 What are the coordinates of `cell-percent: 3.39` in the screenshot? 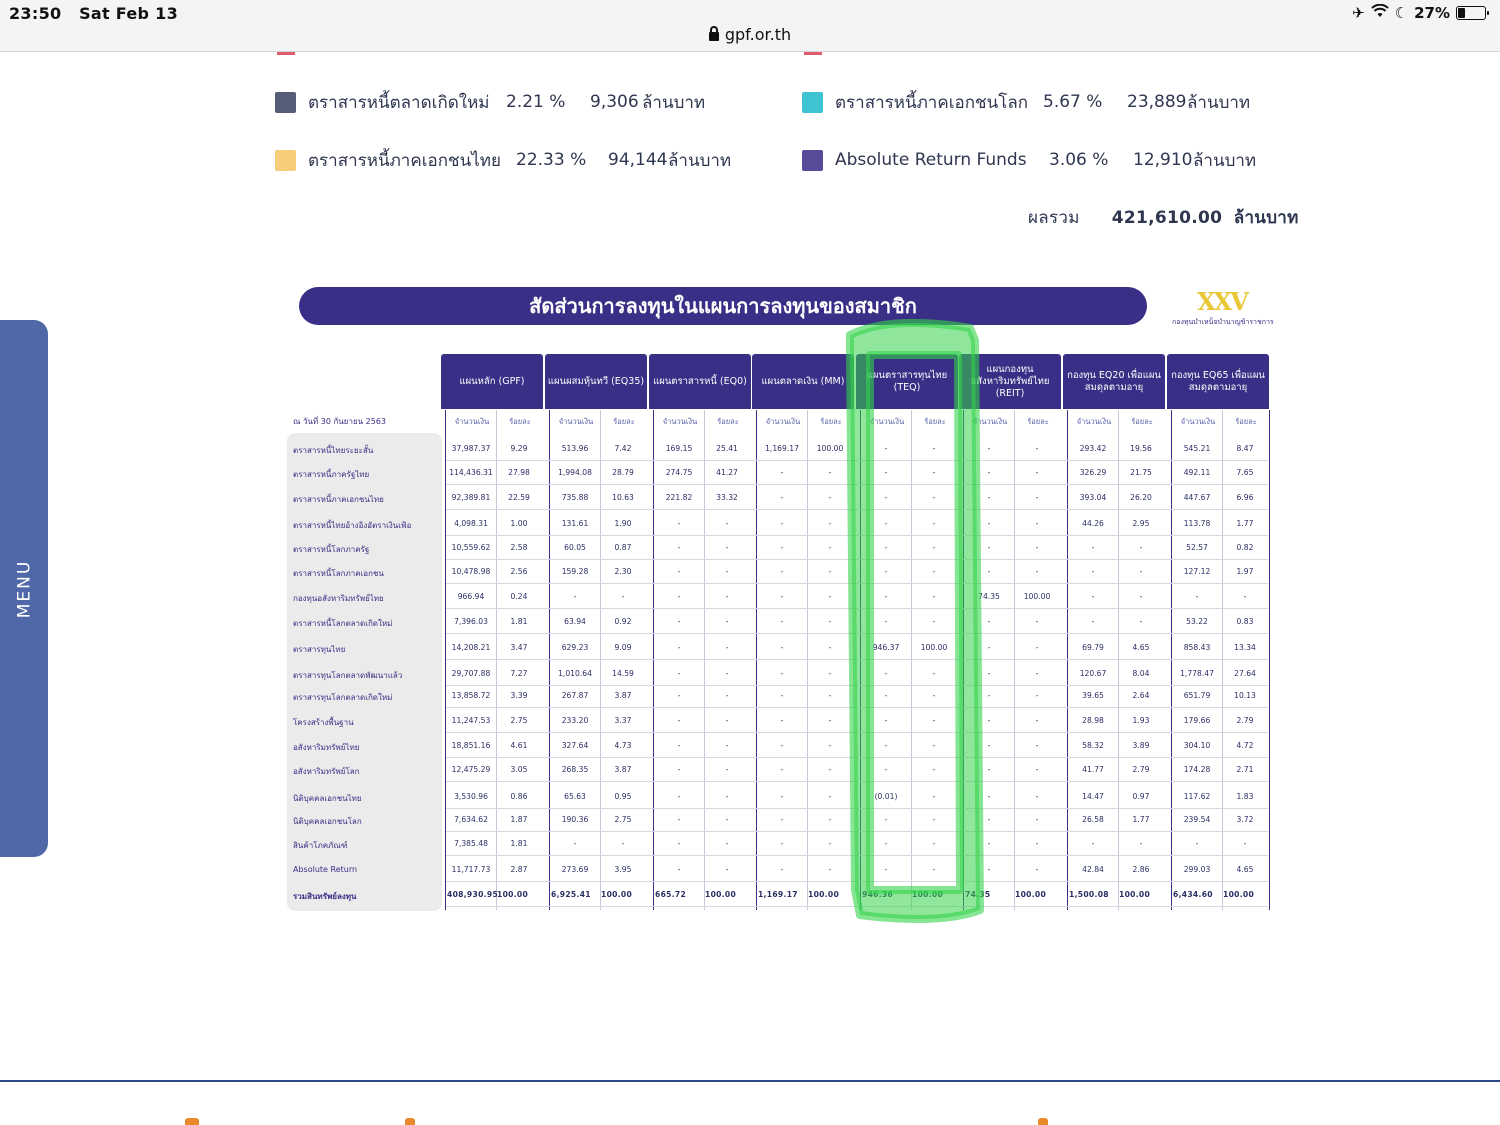 It's located at (519, 695).